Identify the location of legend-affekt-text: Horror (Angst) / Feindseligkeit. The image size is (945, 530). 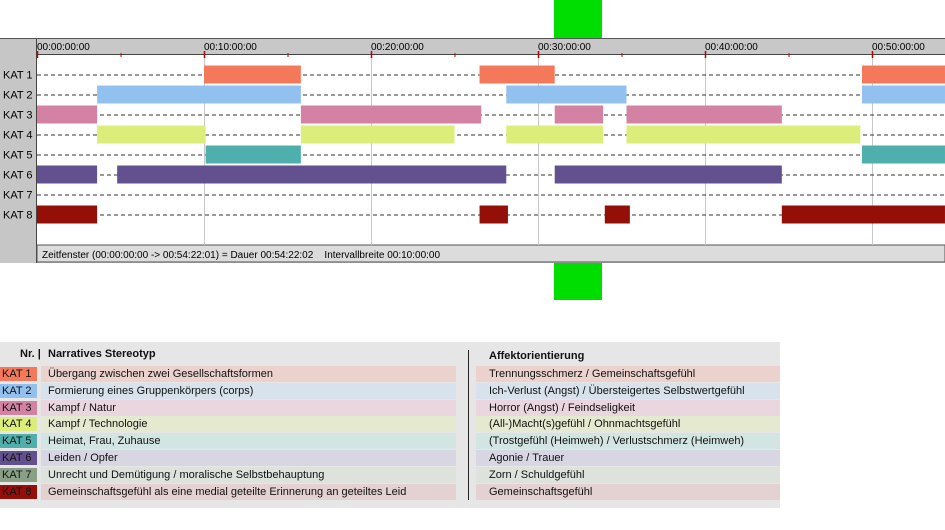
(628, 407).